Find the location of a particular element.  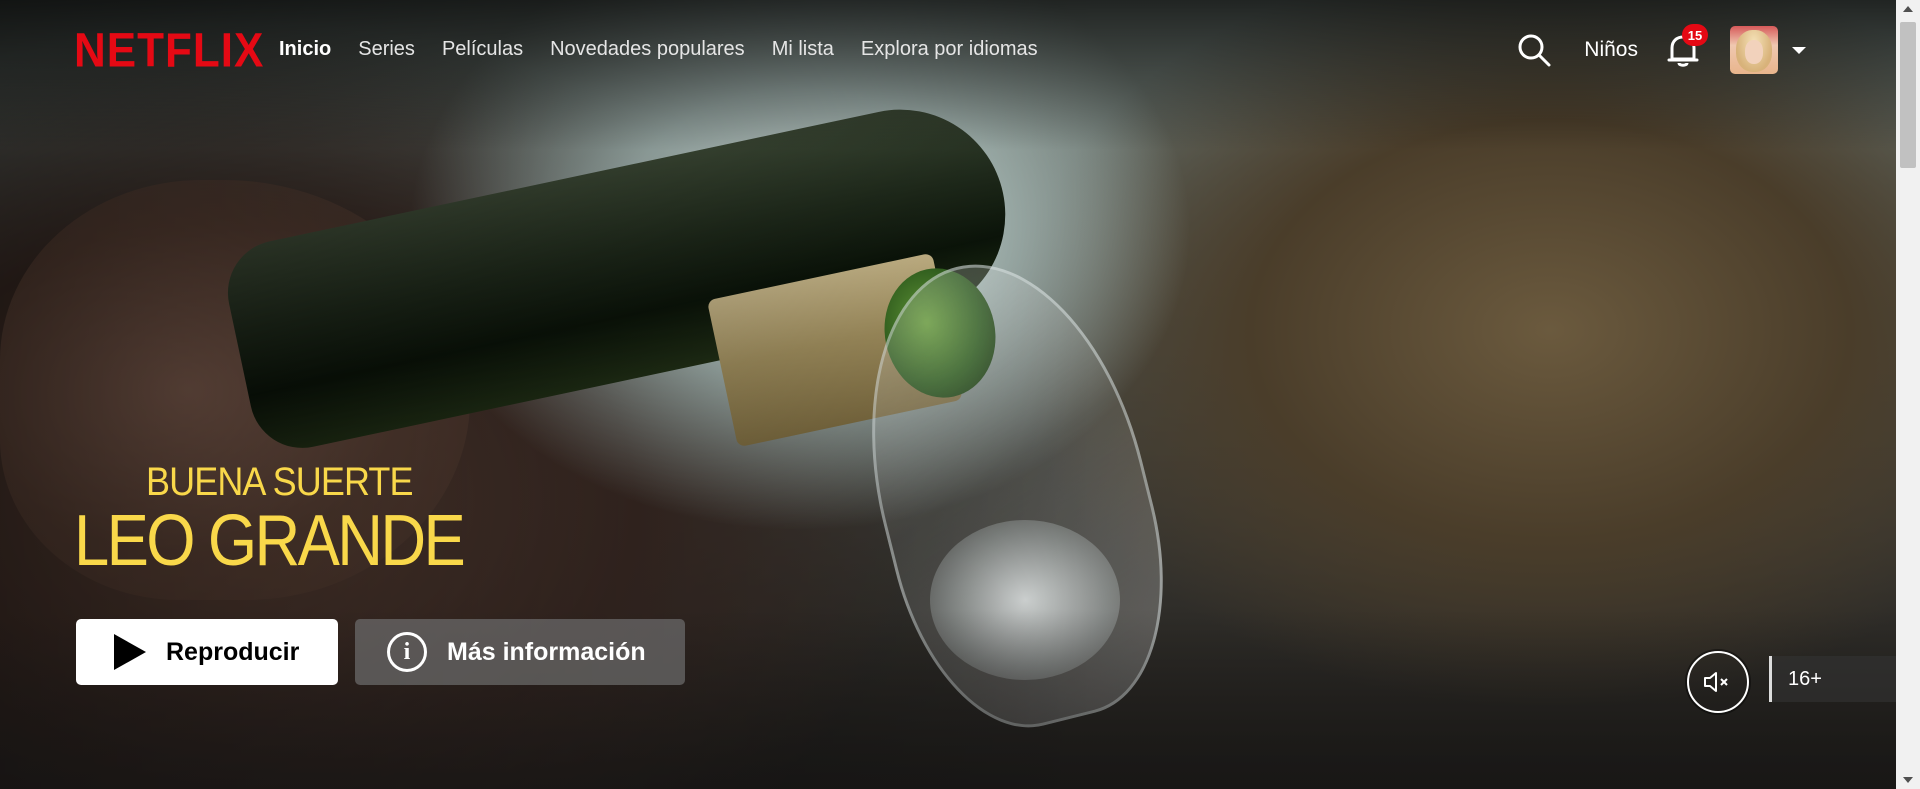

nav-item-mi-lista: Mi lista is located at coordinates (803, 49).